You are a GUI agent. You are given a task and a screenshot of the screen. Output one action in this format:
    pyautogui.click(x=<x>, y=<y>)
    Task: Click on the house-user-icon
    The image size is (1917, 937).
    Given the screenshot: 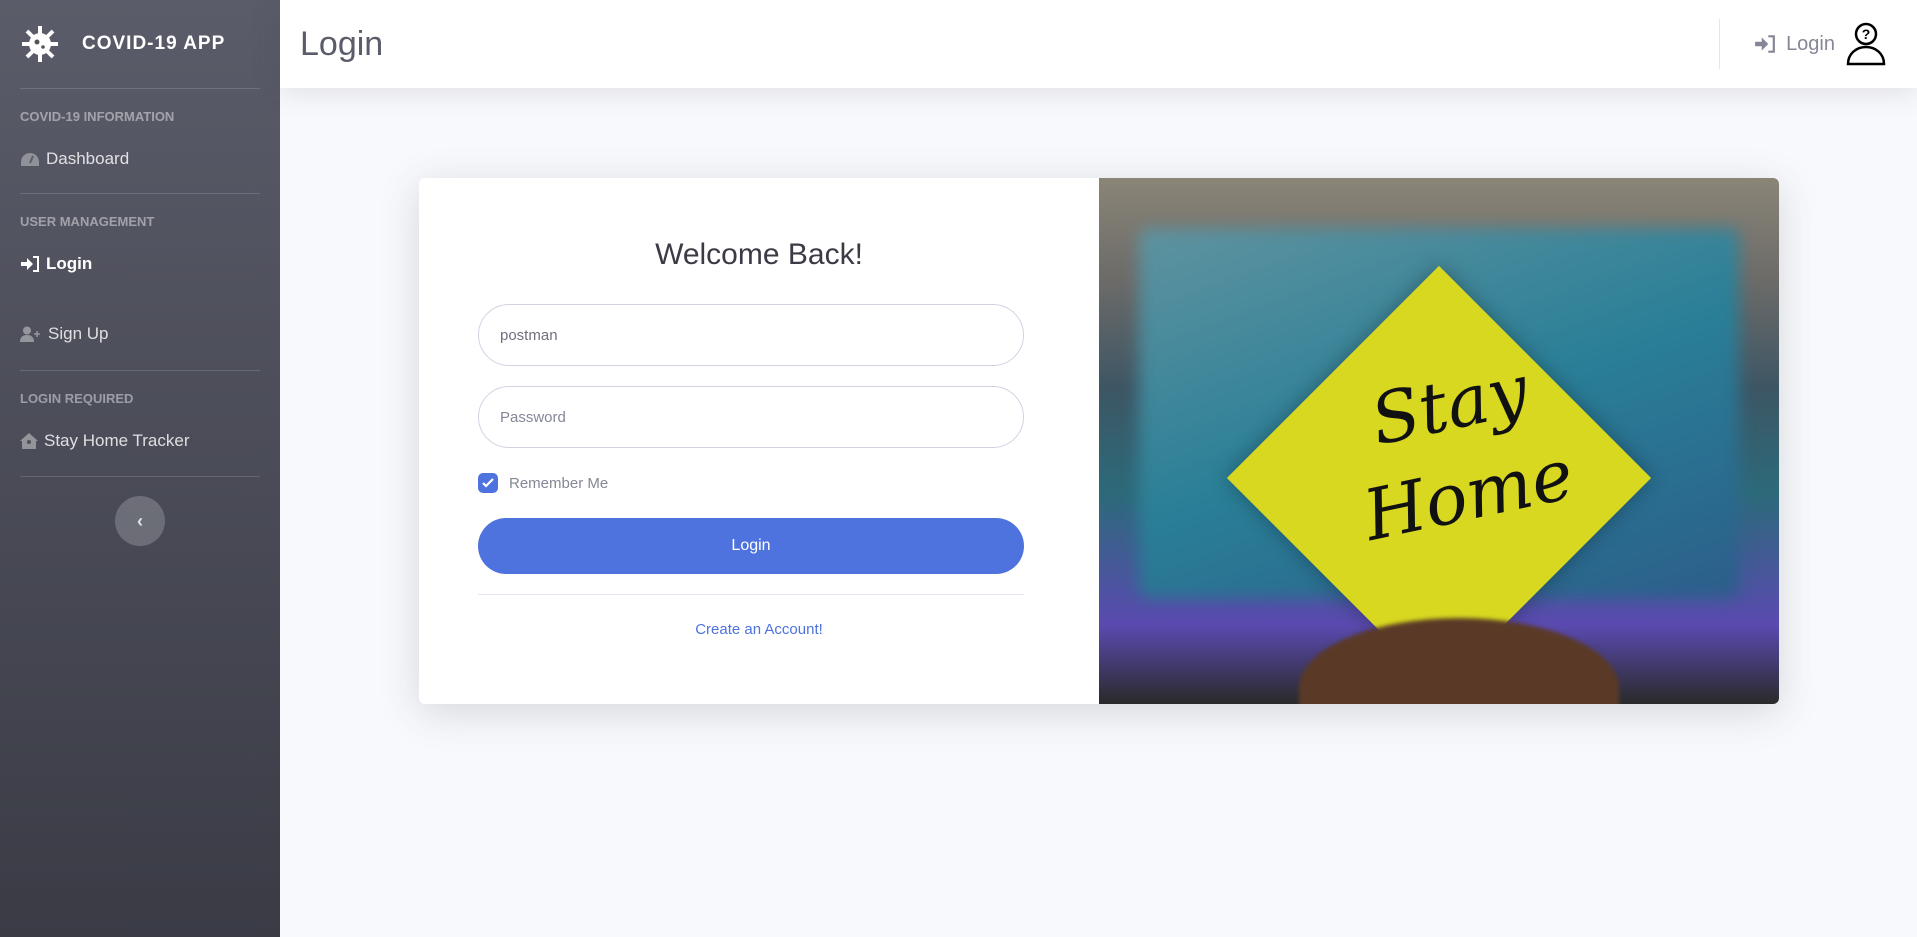 What is the action you would take?
    pyautogui.click(x=29, y=441)
    